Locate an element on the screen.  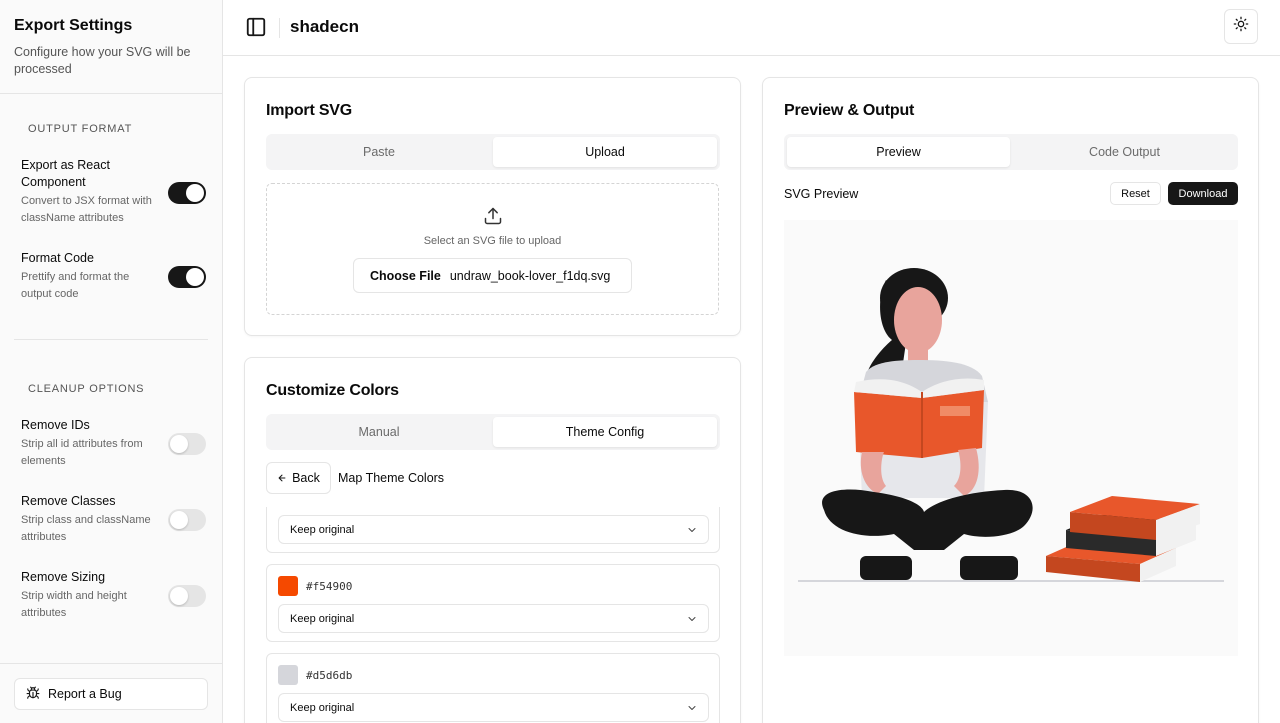
theme-toggle-button is located at coordinates (1241, 26).